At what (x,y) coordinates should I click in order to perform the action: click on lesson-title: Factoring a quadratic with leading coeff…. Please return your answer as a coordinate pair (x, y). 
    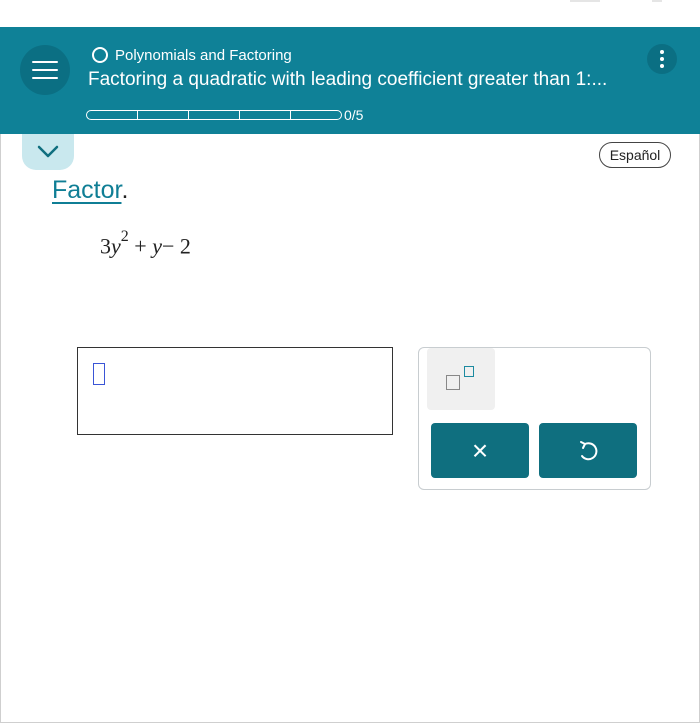
    Looking at the image, I should click on (348, 79).